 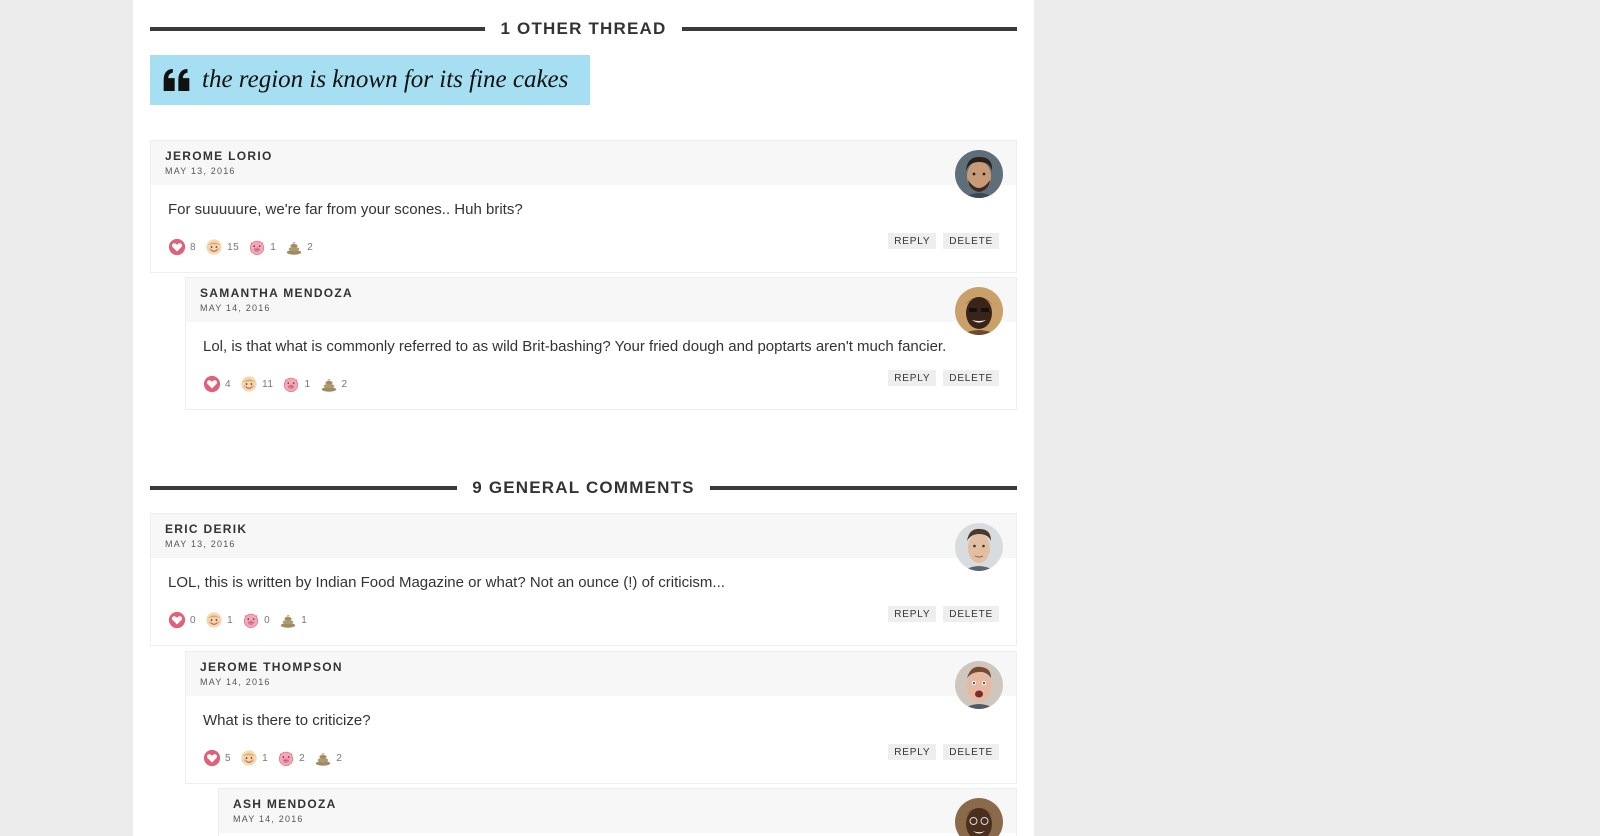 What do you see at coordinates (608, 293) in the screenshot?
I see `comment-author: SAMANTHA MENDOZA` at bounding box center [608, 293].